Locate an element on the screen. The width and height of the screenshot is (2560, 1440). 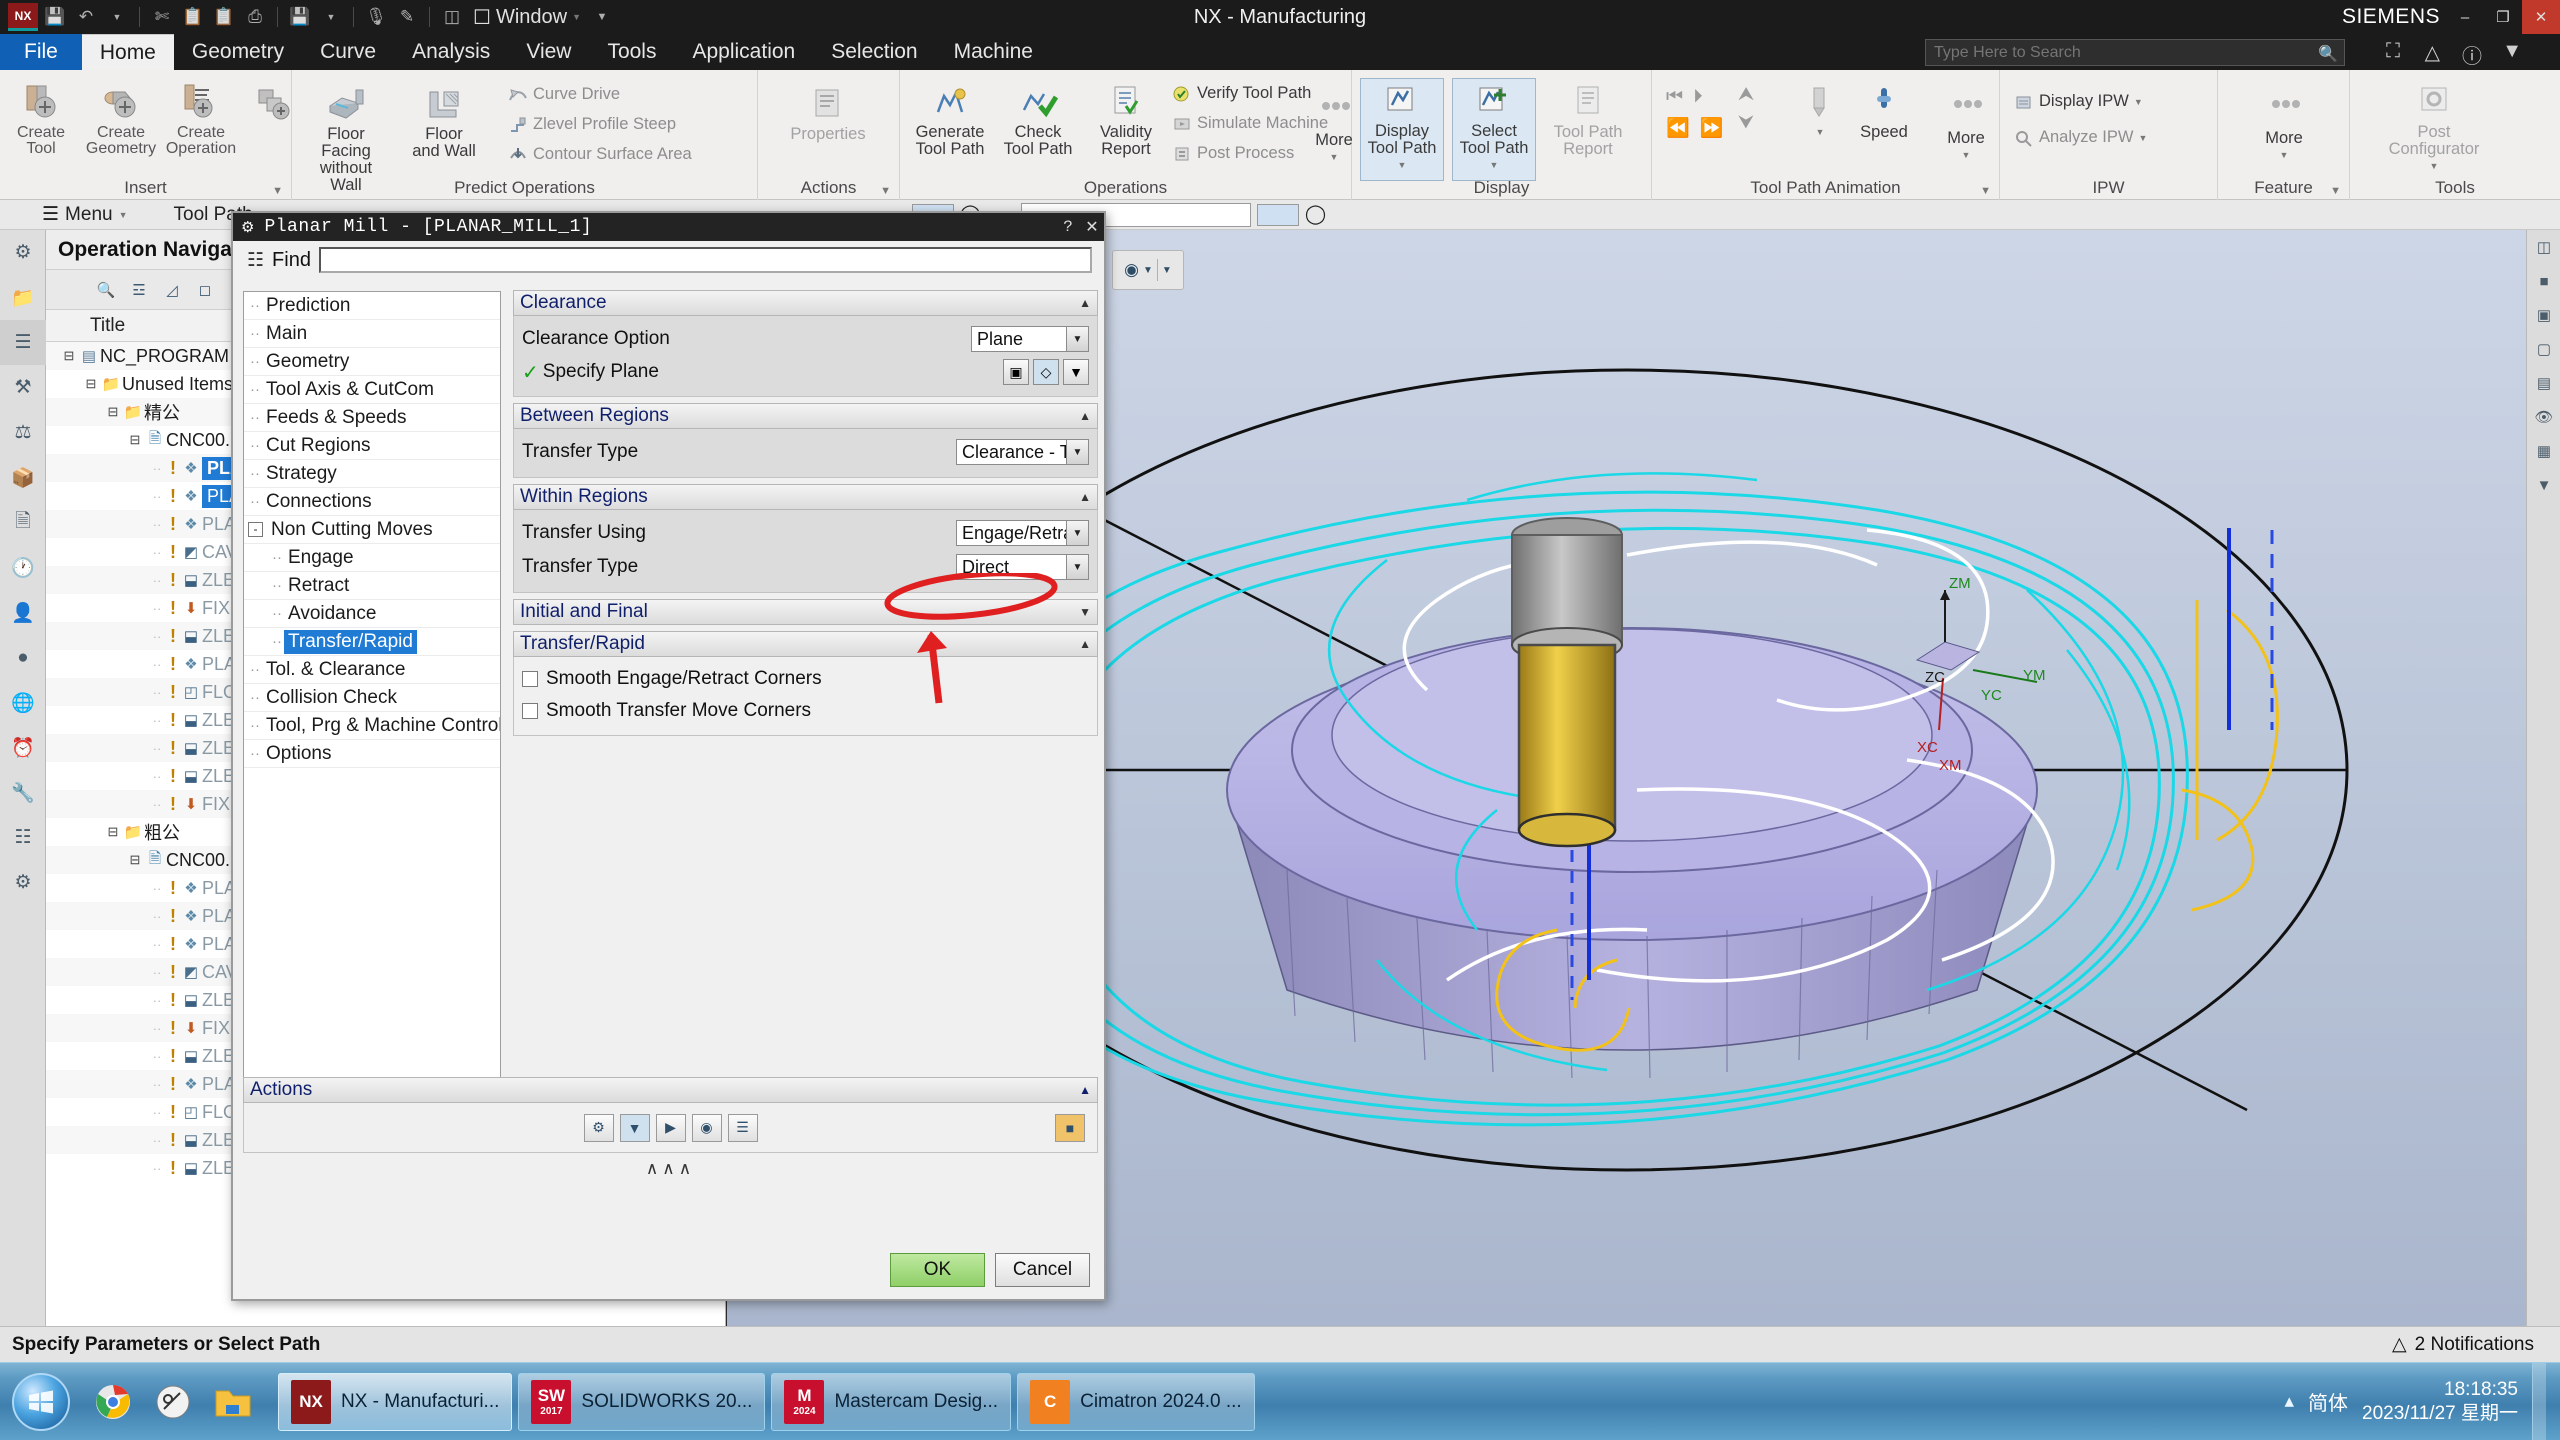
floor-and-wall-button: Floor and Wall is located at coordinates (444, 123).